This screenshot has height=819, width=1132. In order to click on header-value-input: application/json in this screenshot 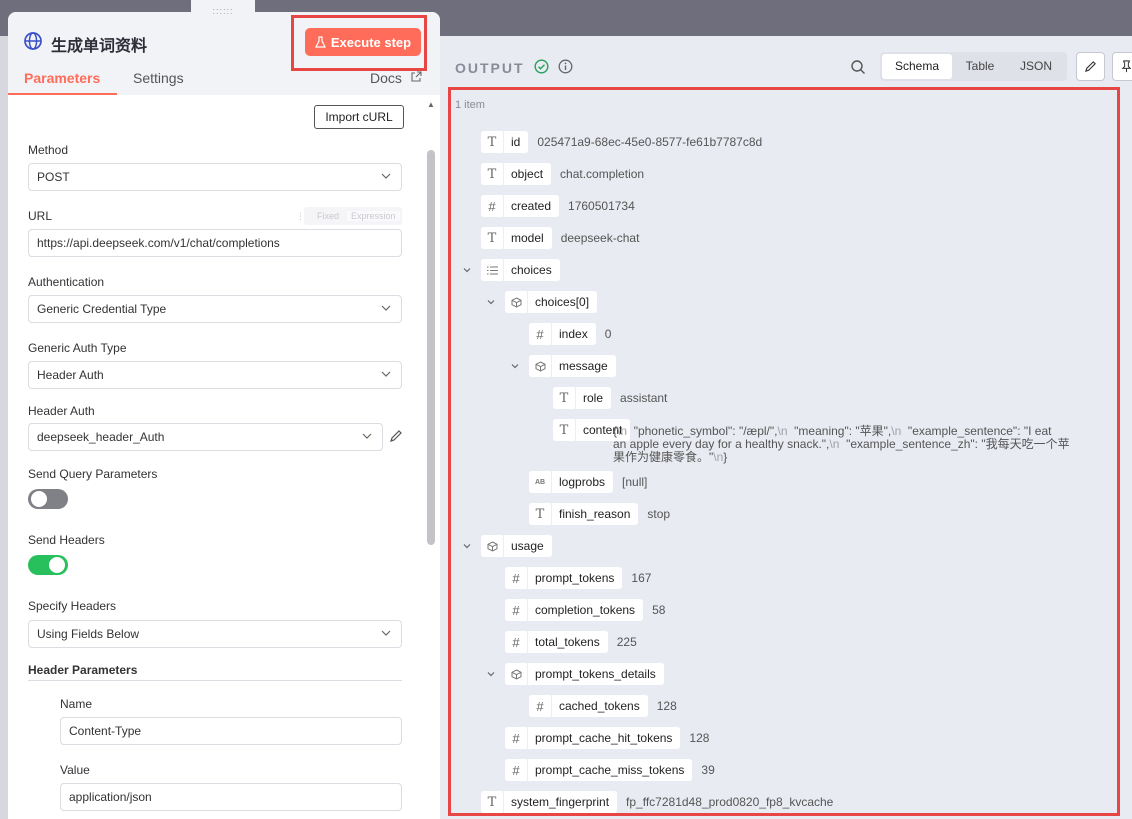, I will do `click(231, 797)`.